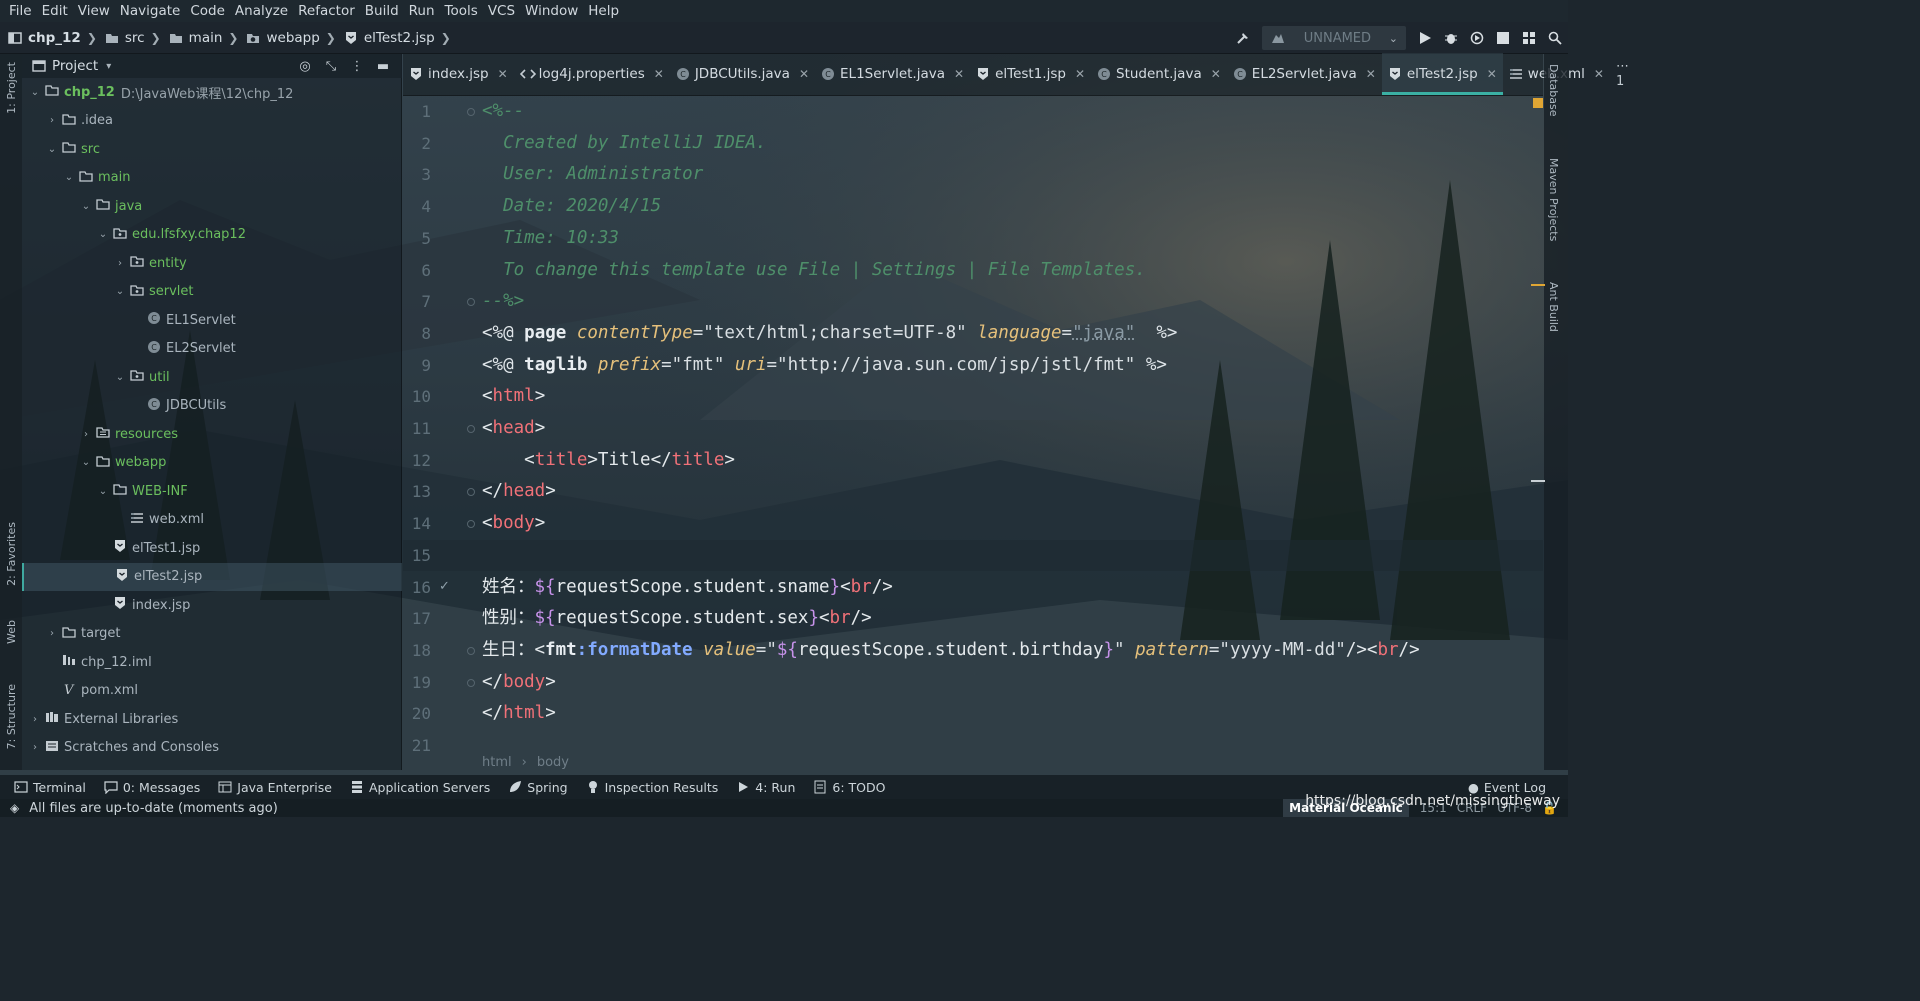 The width and height of the screenshot is (1920, 1001). Describe the element at coordinates (1538, 285) in the screenshot. I see `warning-marker` at that location.